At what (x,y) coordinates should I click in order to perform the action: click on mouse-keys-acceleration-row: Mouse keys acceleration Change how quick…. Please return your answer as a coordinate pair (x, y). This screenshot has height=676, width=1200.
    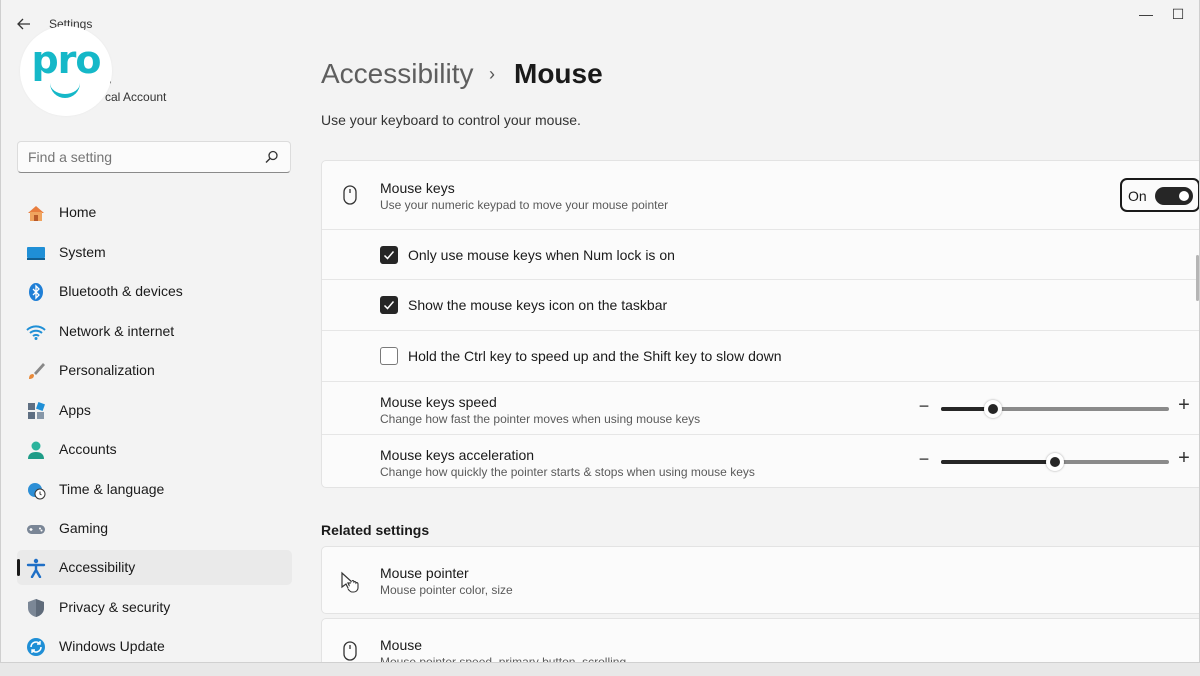
    Looking at the image, I should click on (760, 461).